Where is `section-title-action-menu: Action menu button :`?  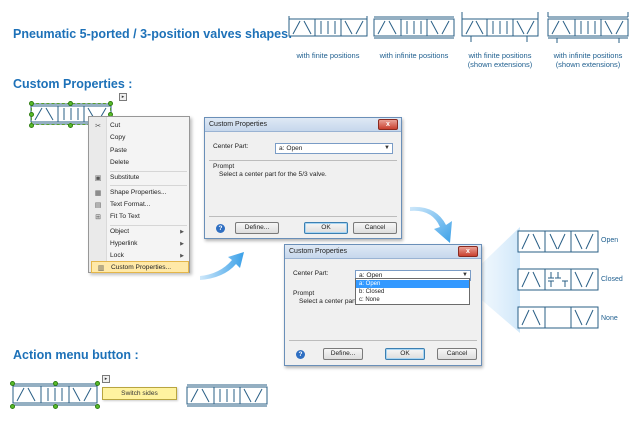
section-title-action-menu: Action menu button : is located at coordinates (76, 355).